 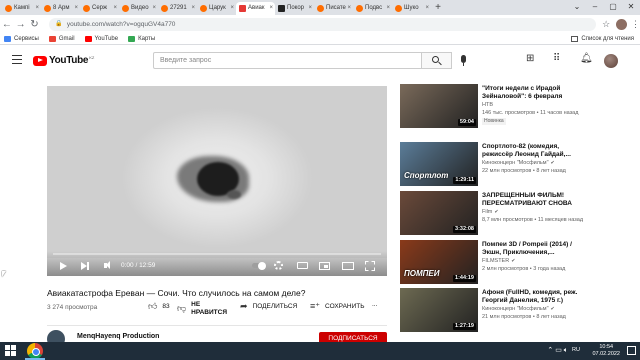 What do you see at coordinates (63, 60) in the screenshot?
I see `youtube-logo: YouTube KZ` at bounding box center [63, 60].